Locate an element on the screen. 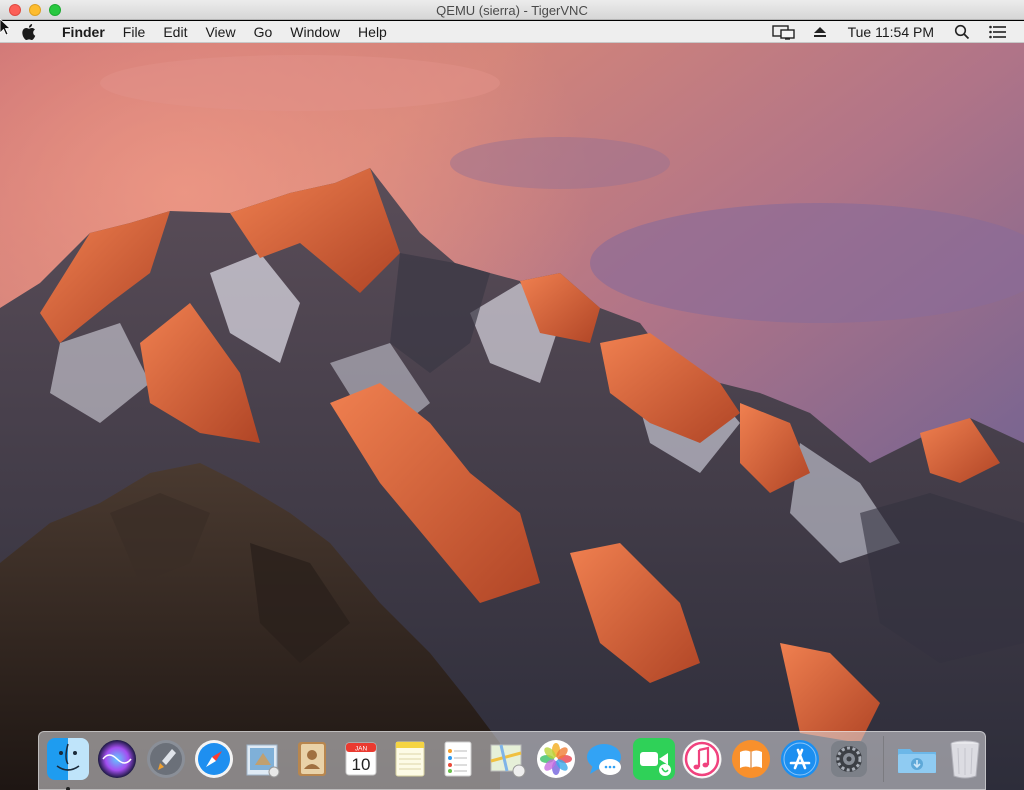 This screenshot has height=790, width=1024. menu-edit: Edit is located at coordinates (175, 32).